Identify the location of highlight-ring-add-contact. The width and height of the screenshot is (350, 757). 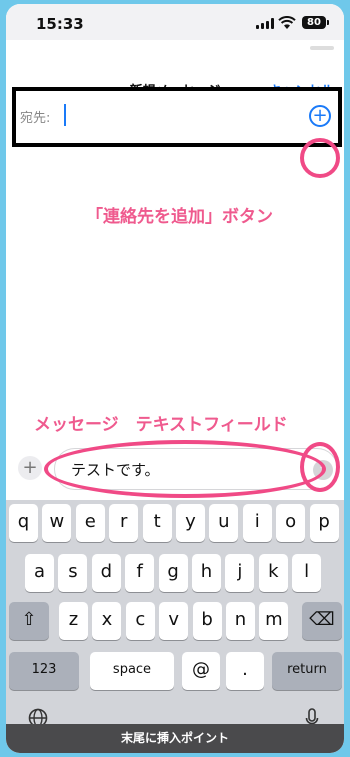
(320, 158).